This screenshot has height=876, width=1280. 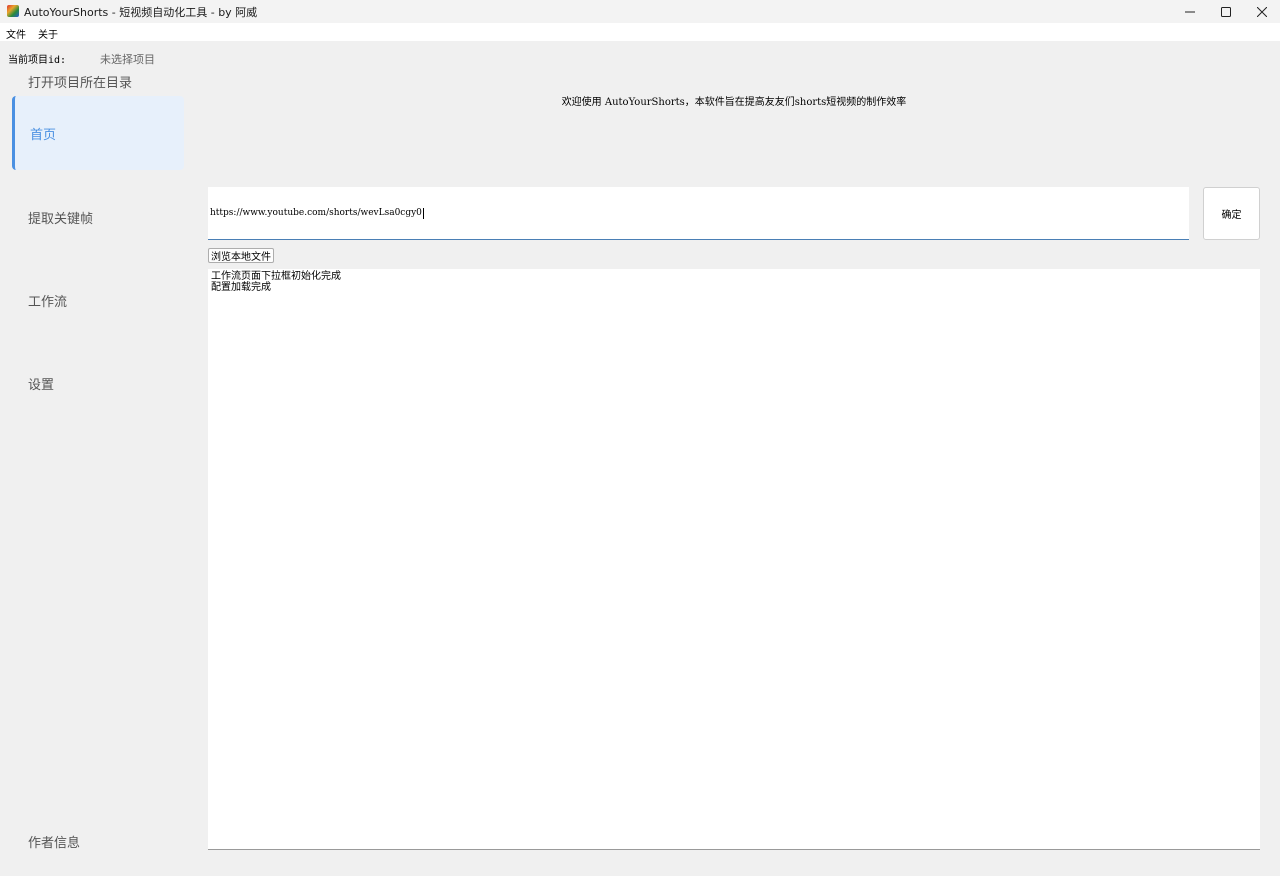 I want to click on close-button, so click(x=1262, y=11).